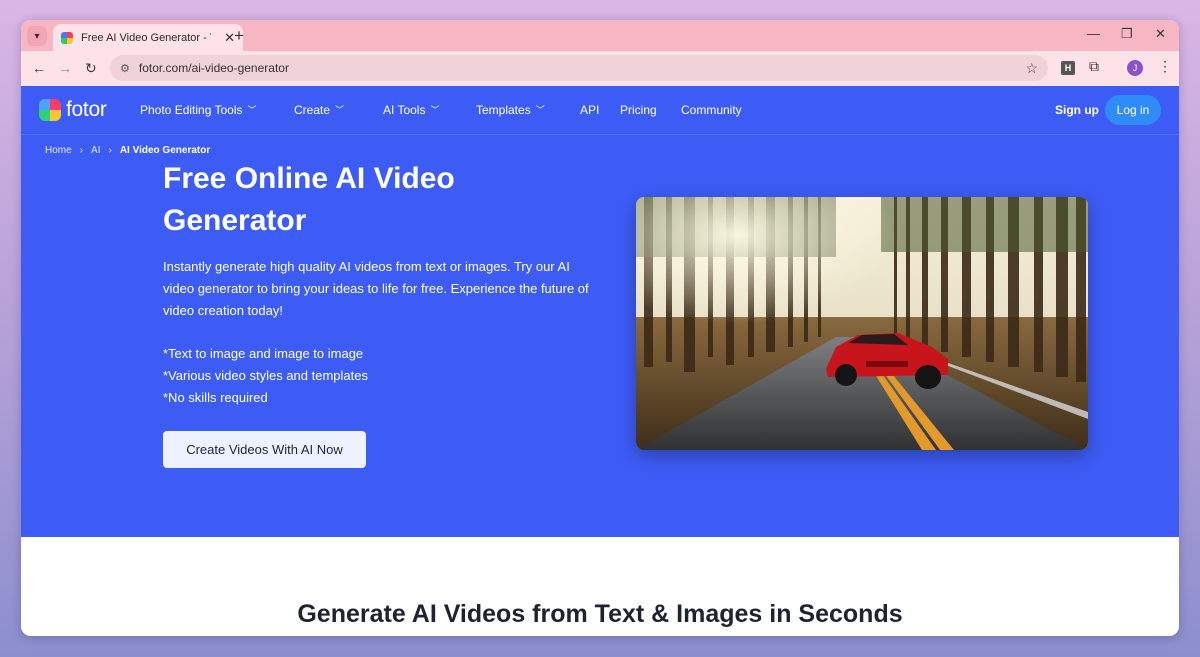  I want to click on tab-title: Free AI Video Generator - Turn, so click(146, 37).